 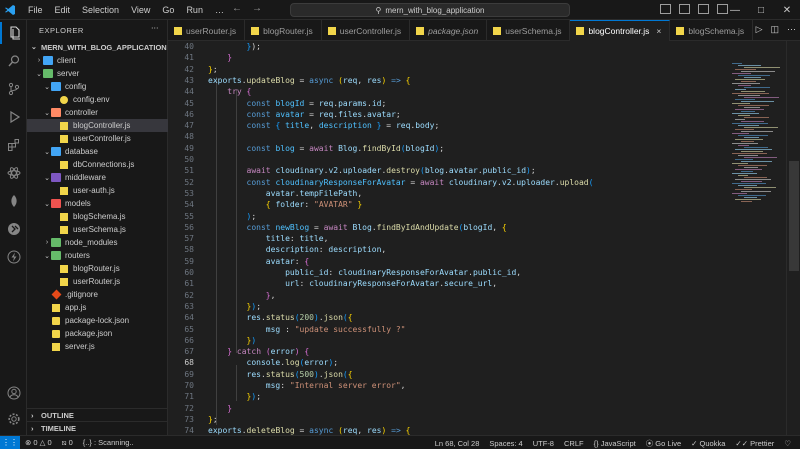 I want to click on menu-item: Run, so click(x=194, y=10).